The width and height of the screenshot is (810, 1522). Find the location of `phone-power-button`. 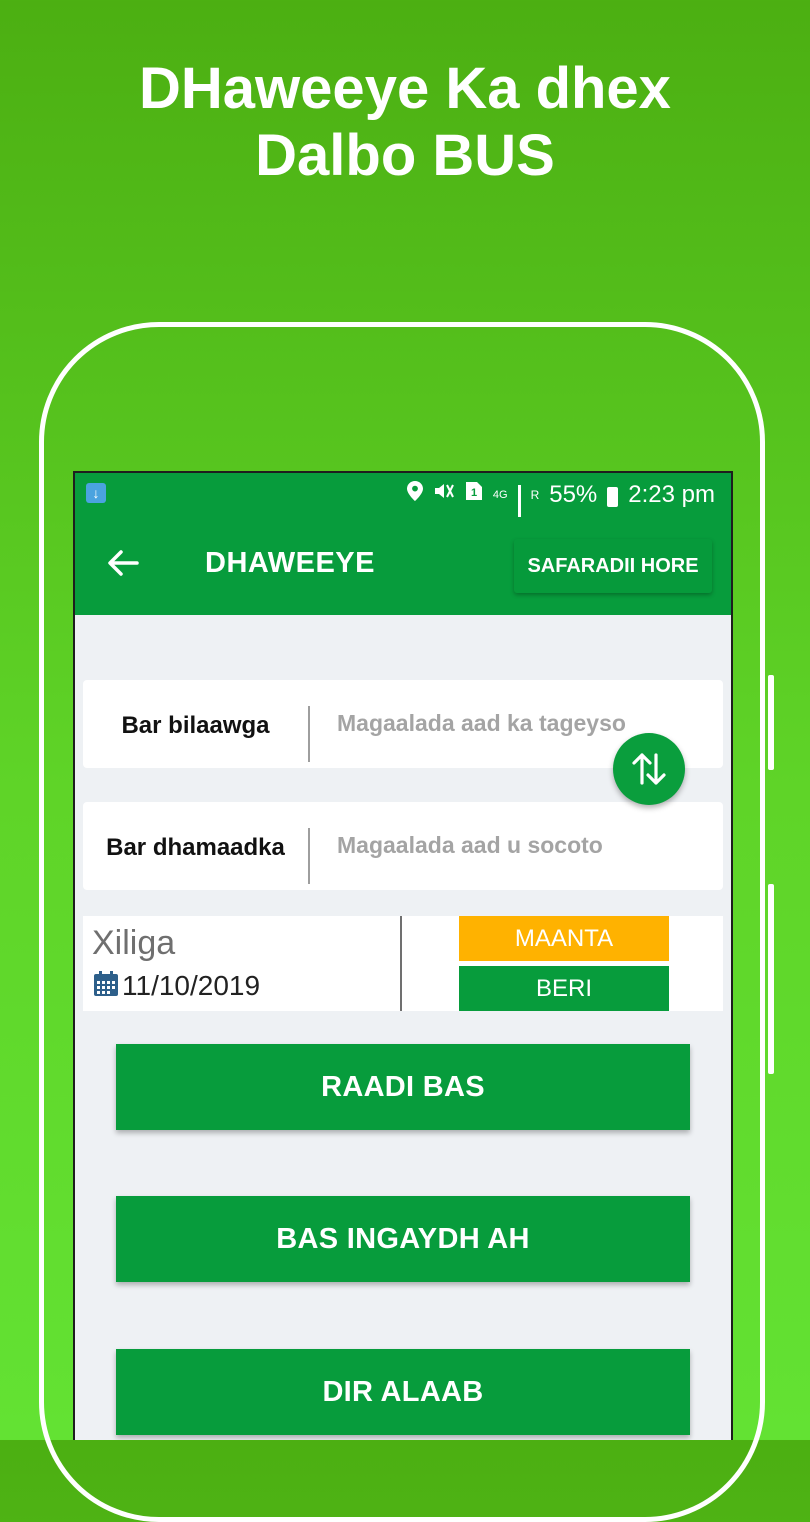

phone-power-button is located at coordinates (771, 979).